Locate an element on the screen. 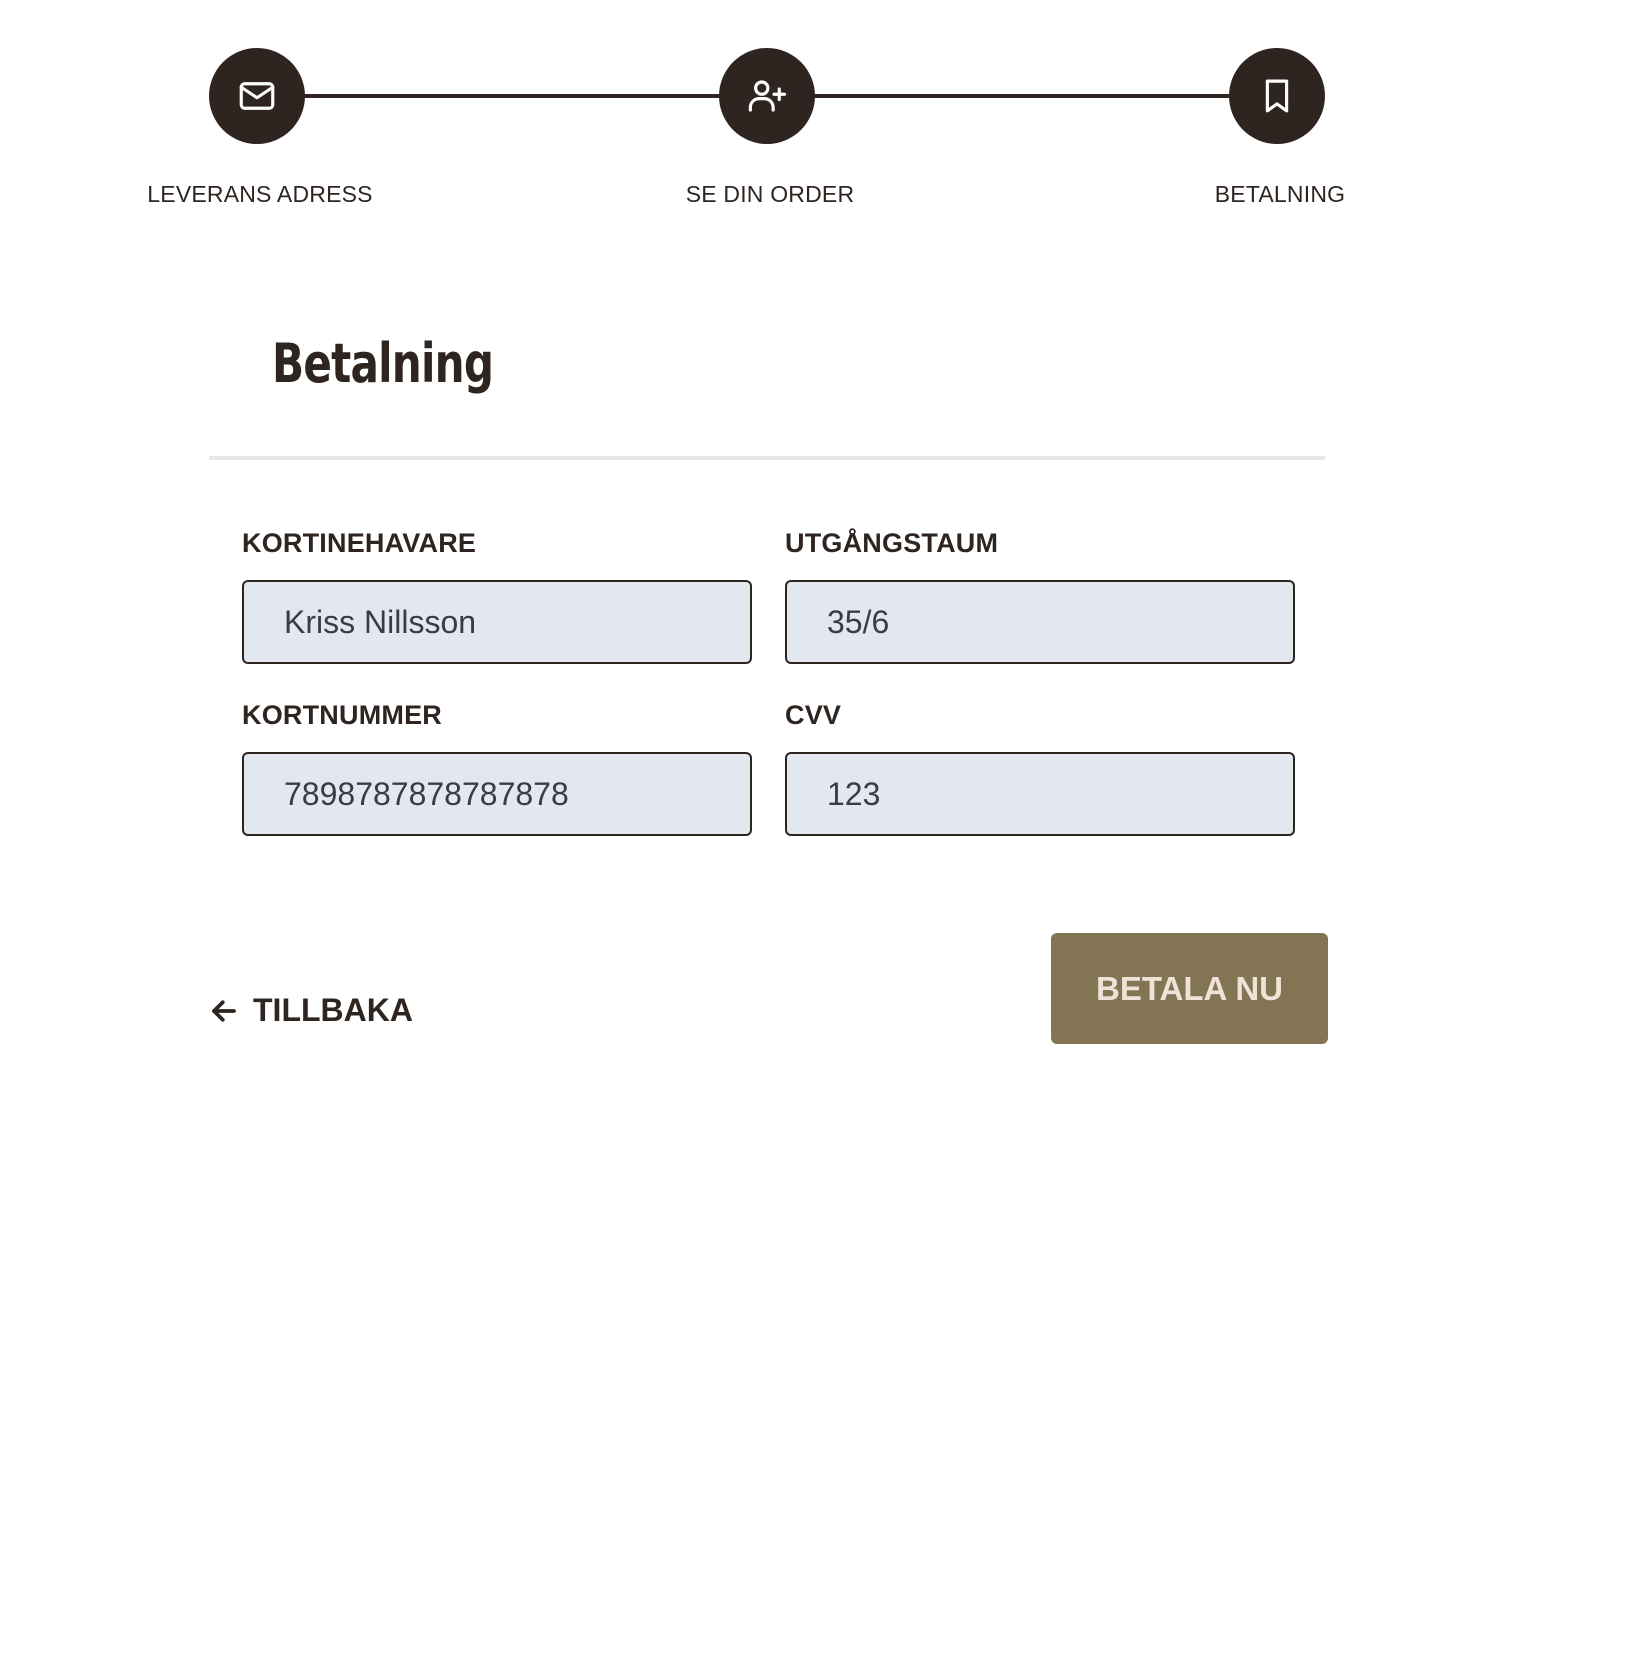 The width and height of the screenshot is (1632, 1660). page-title: Betalning is located at coordinates (383, 363).